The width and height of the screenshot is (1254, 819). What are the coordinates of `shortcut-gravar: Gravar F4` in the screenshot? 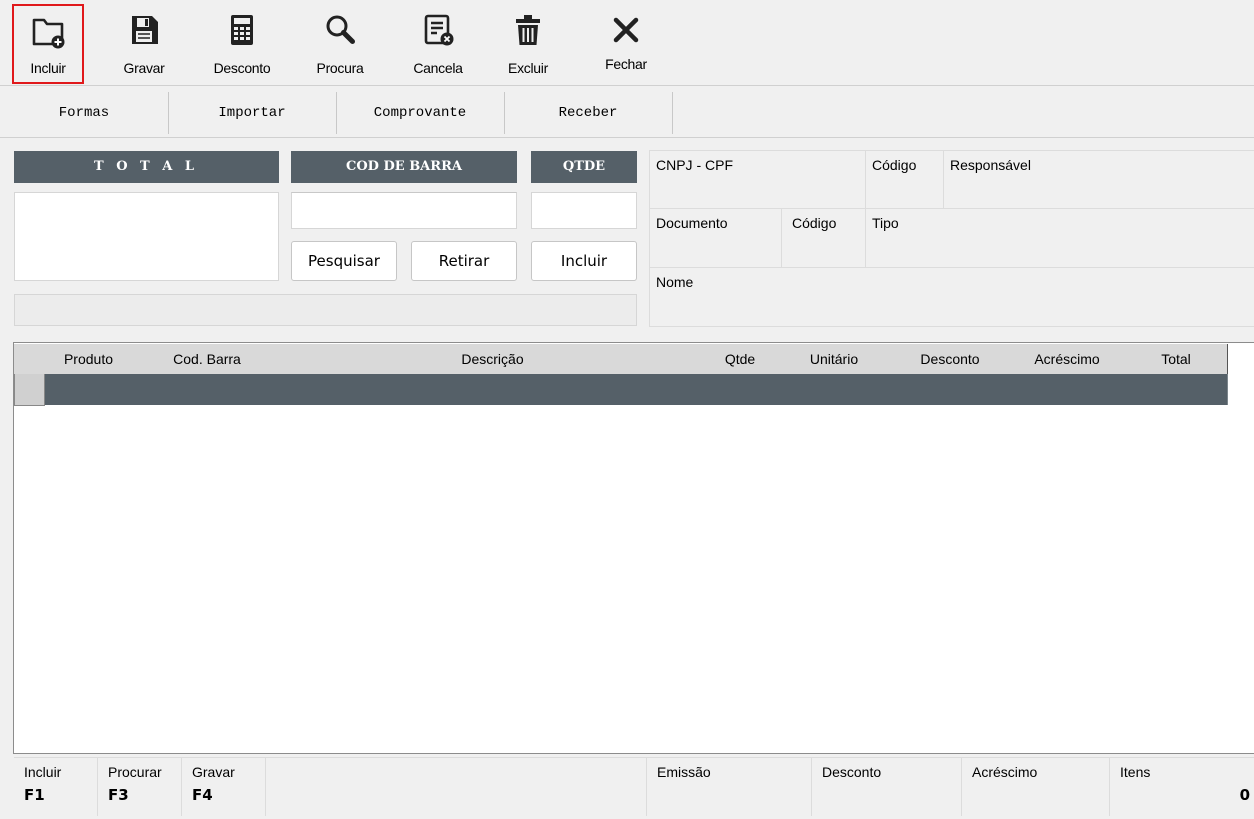 It's located at (224, 787).